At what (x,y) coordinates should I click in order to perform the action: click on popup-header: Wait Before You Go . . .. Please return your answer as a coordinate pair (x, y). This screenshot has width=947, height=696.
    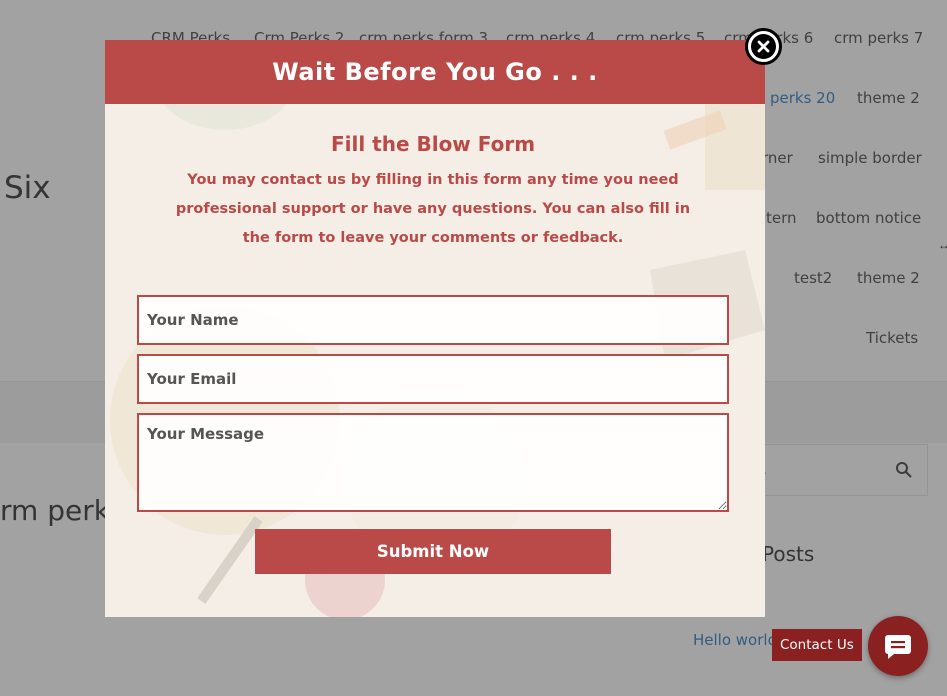
    Looking at the image, I should click on (435, 72).